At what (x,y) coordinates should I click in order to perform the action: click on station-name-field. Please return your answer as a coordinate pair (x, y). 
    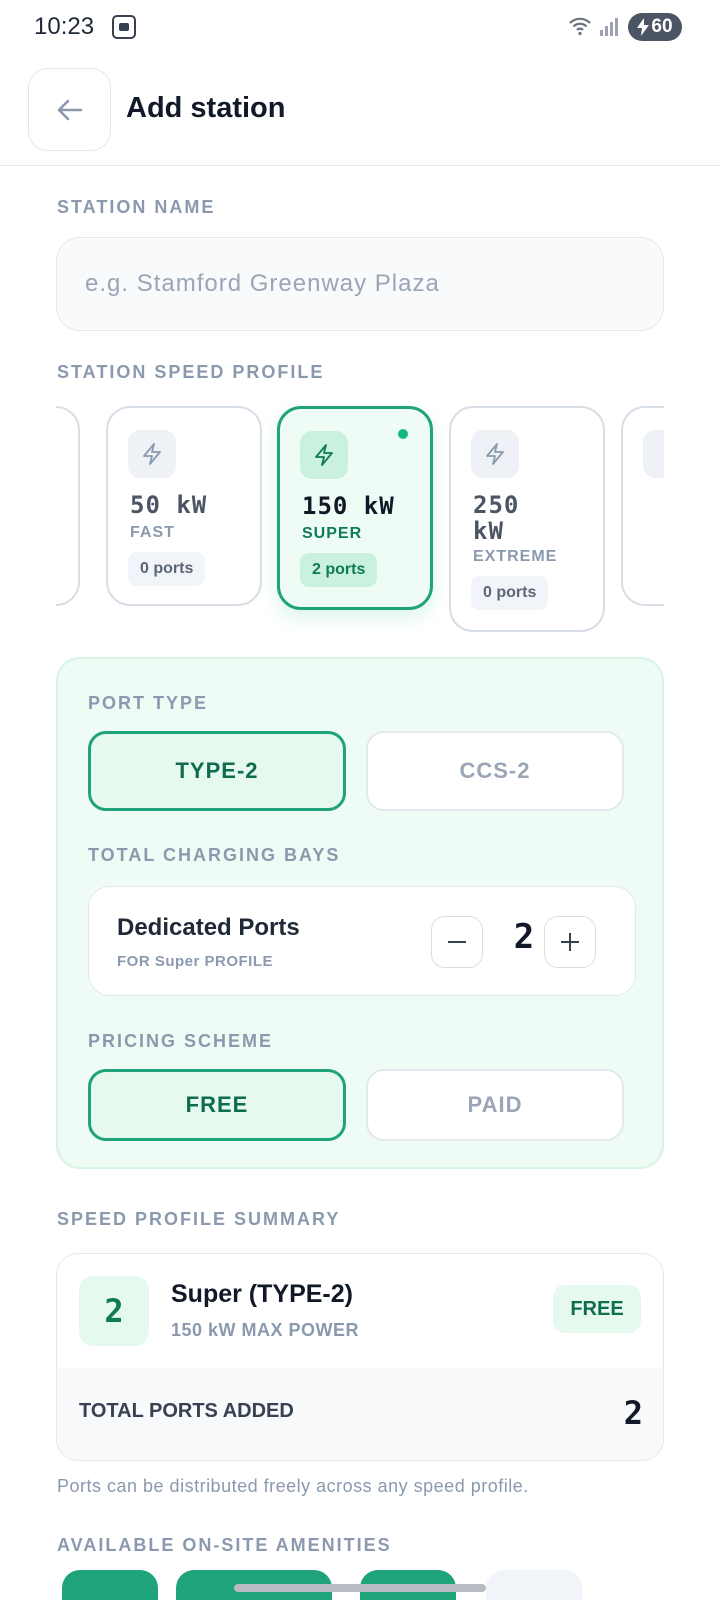
    Looking at the image, I should click on (360, 284).